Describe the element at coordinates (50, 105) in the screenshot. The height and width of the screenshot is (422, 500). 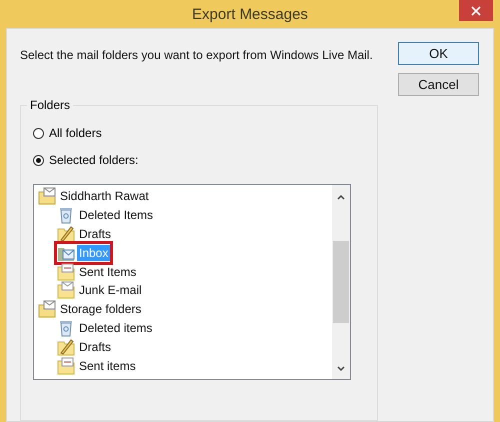
I see `group-title: Folders` at that location.